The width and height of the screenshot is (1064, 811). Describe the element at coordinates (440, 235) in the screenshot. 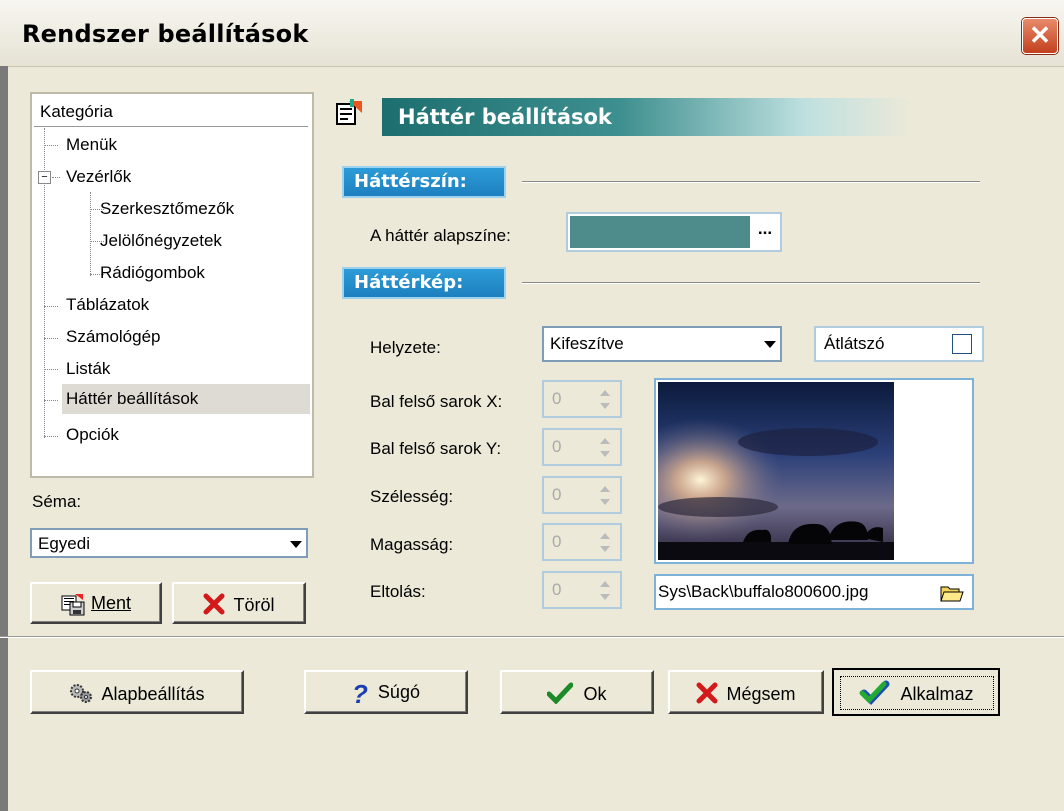

I see `base-color-label: A háttér alapszíne:` at that location.